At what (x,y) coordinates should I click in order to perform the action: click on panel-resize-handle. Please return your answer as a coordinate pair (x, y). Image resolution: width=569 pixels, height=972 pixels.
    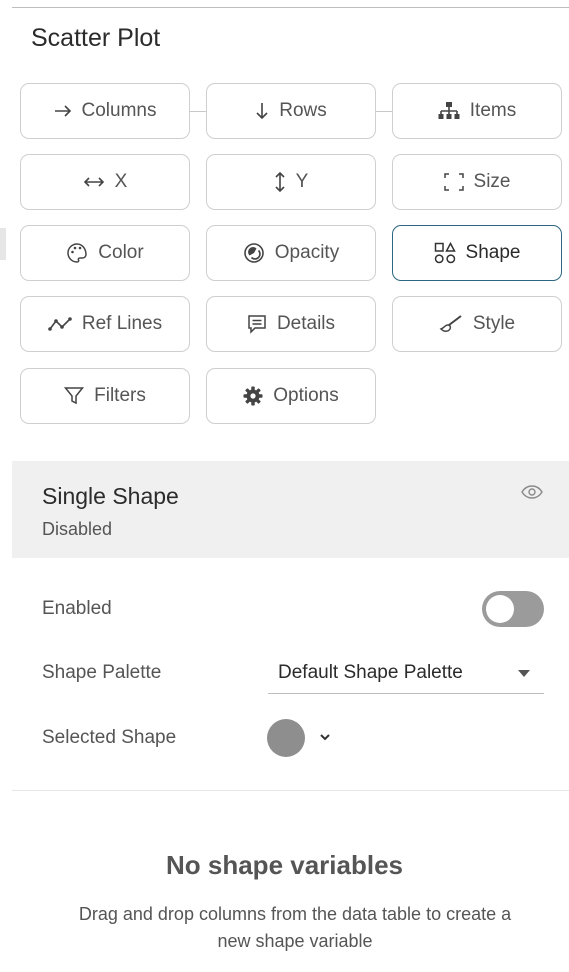
    Looking at the image, I should click on (3, 244).